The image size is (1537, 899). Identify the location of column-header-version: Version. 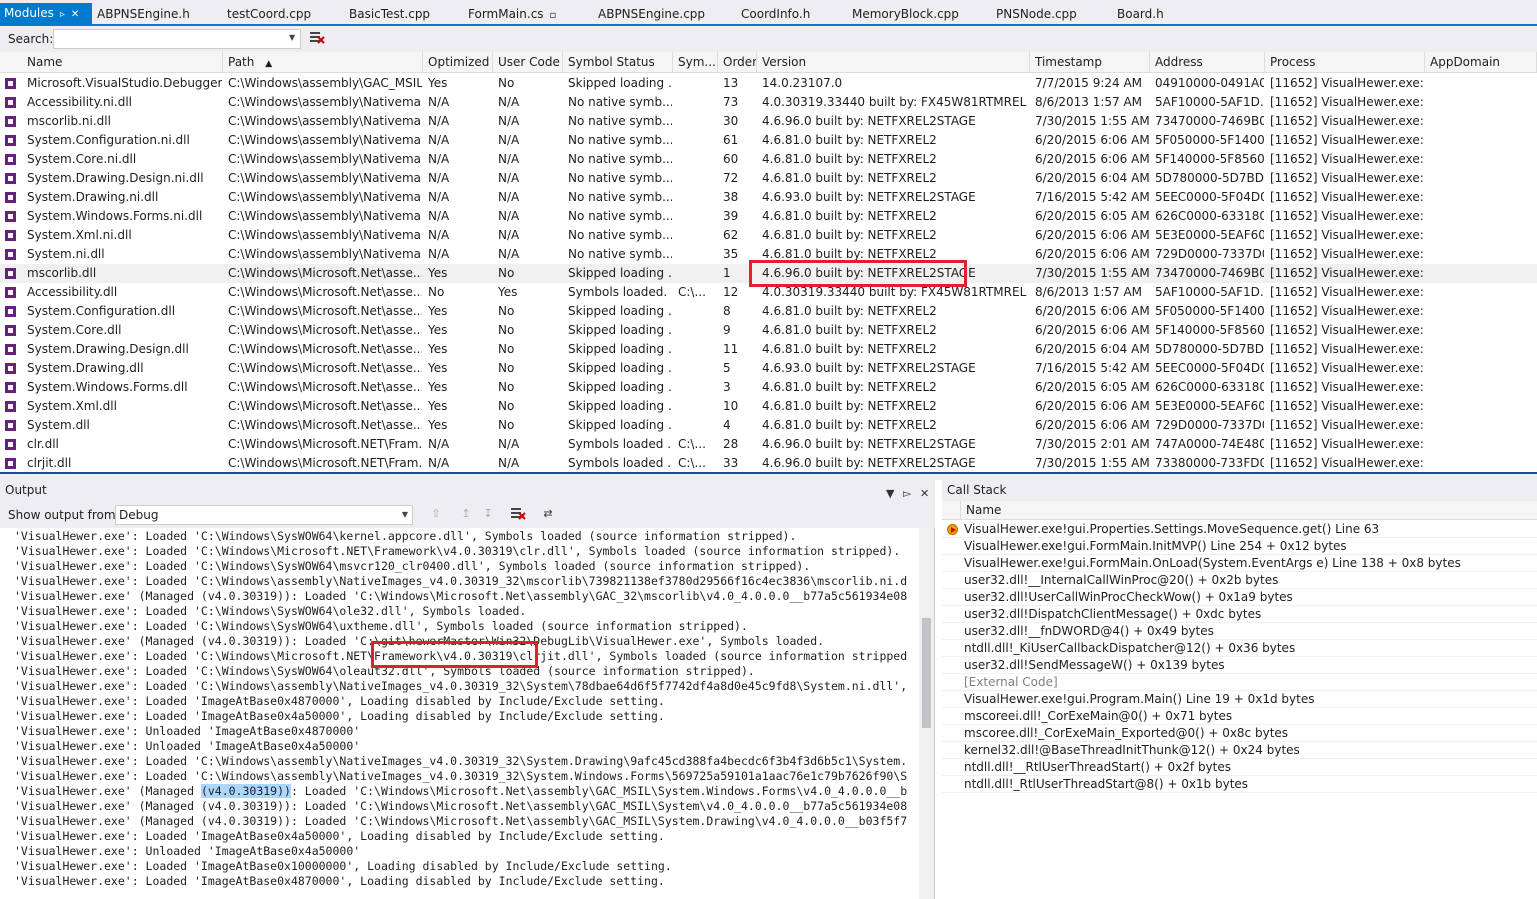
(893, 62).